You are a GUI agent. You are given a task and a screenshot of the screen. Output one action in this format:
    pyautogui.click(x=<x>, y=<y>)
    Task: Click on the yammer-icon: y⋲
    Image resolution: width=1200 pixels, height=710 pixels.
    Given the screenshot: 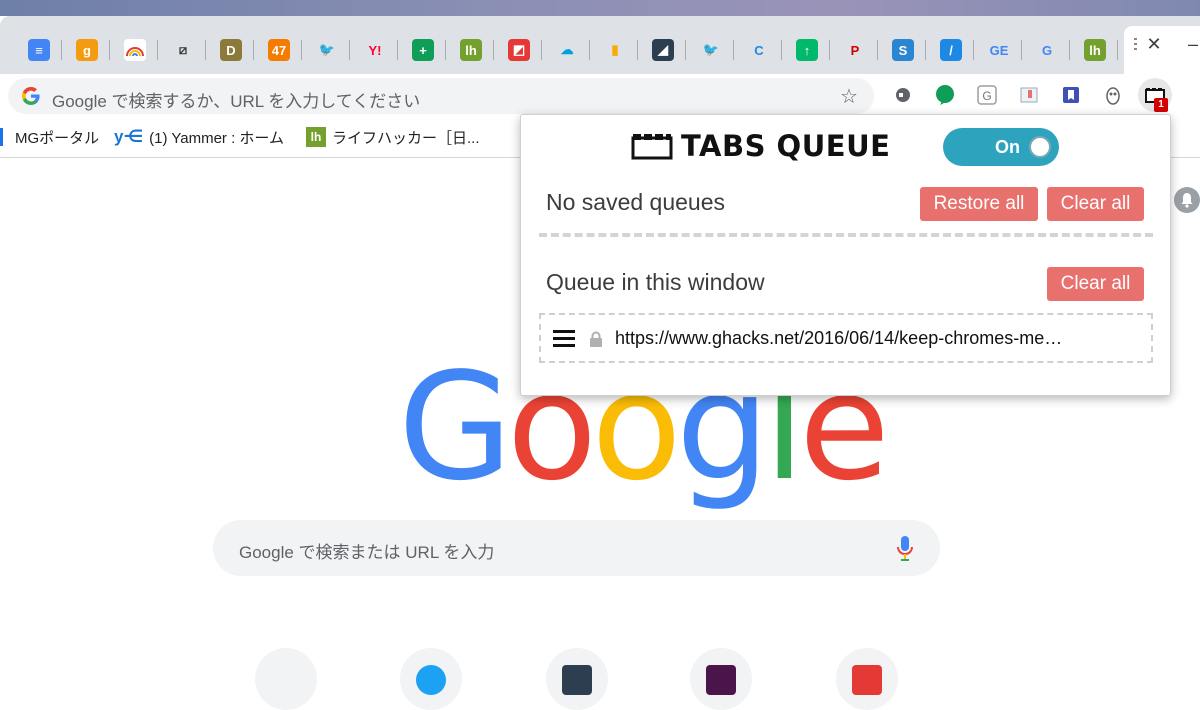 What is the action you would take?
    pyautogui.click(x=129, y=136)
    